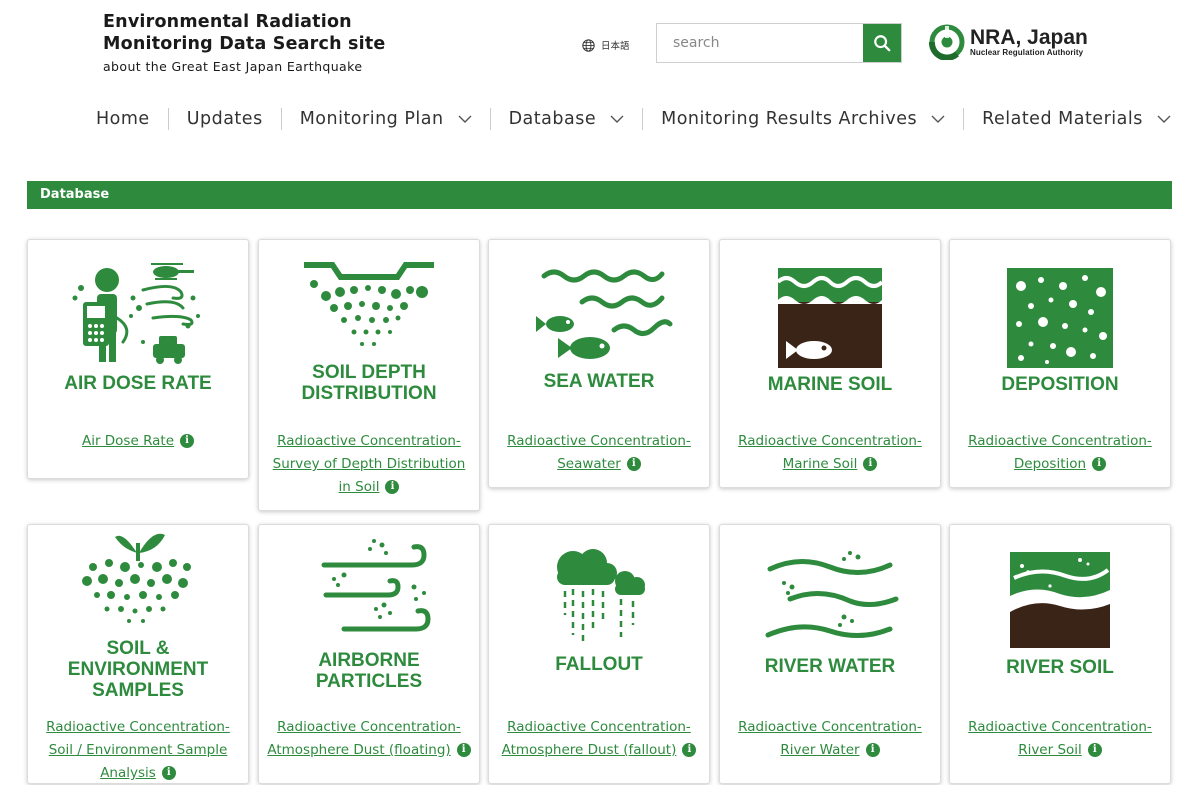  I want to click on card-title-line: SOIL &, so click(138, 648).